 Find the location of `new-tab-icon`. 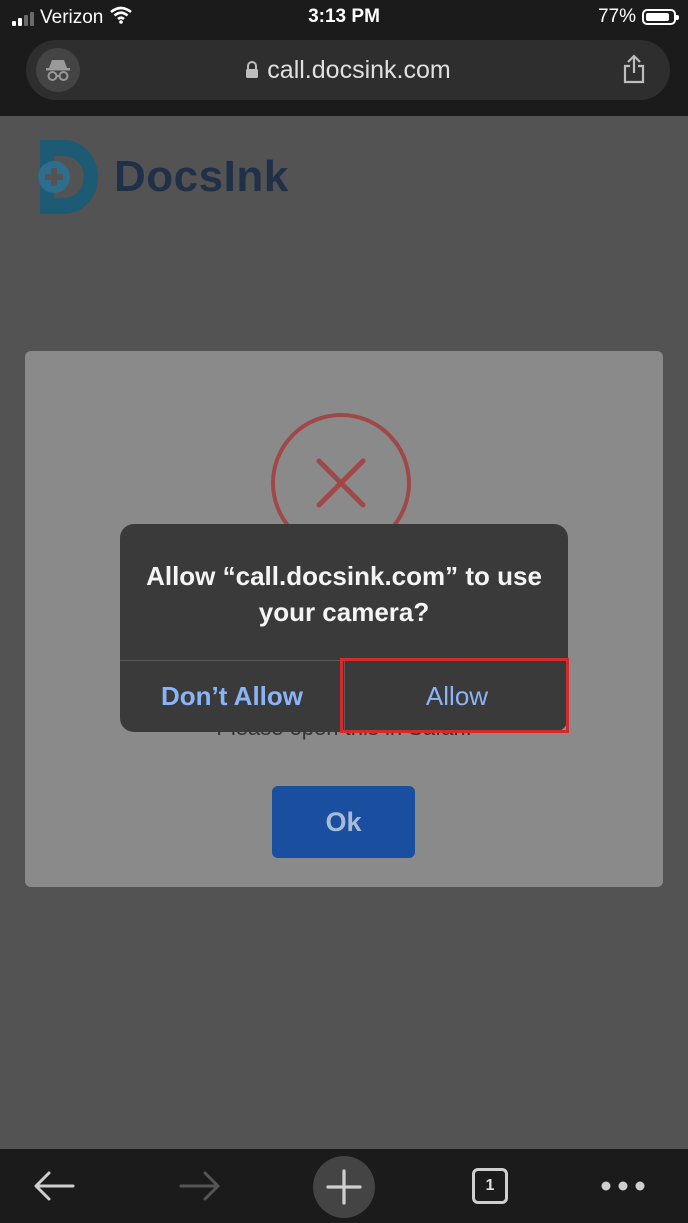

new-tab-icon is located at coordinates (344, 1187).